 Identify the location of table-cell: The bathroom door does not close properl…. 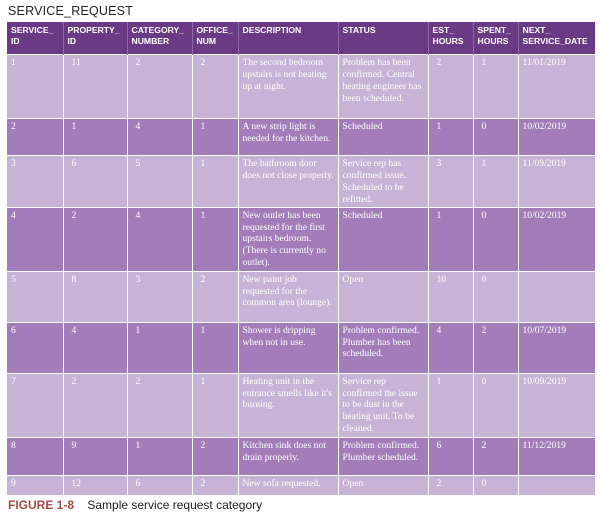
(288, 181).